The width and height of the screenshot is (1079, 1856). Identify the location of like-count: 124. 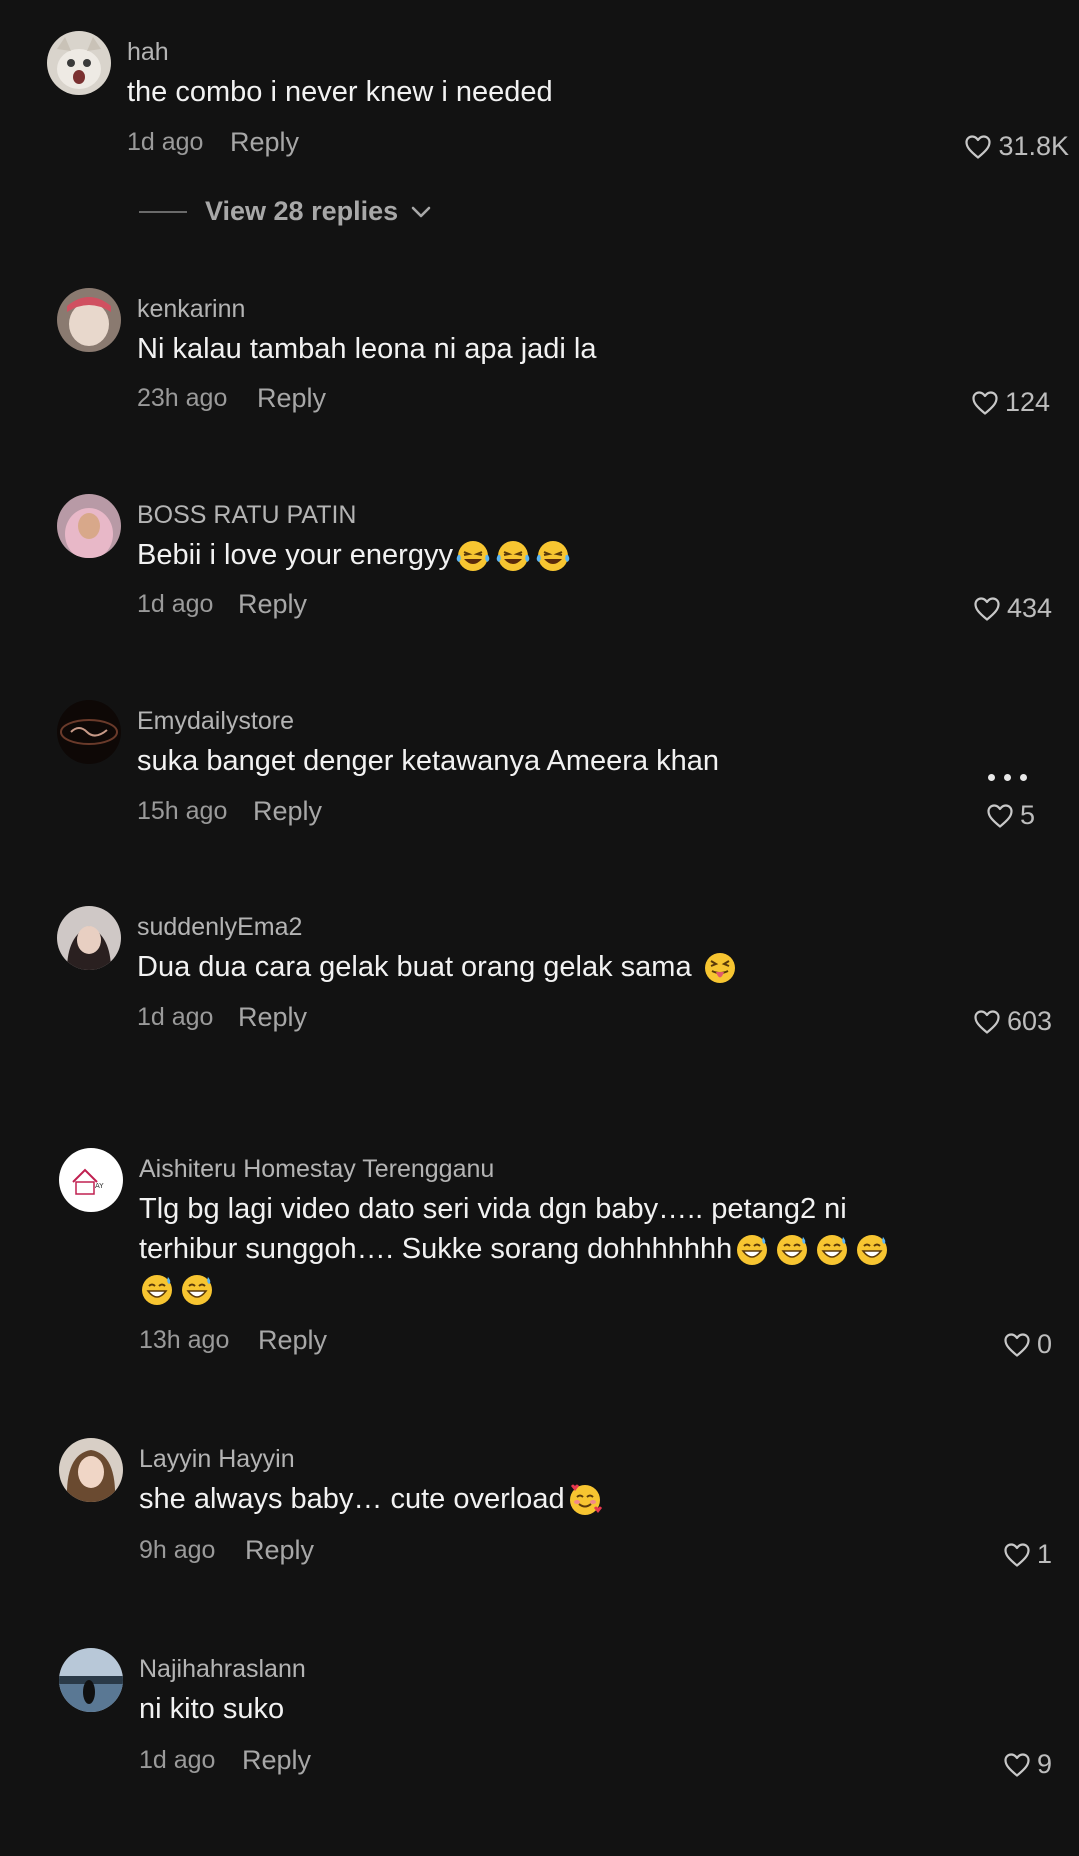
(1027, 402).